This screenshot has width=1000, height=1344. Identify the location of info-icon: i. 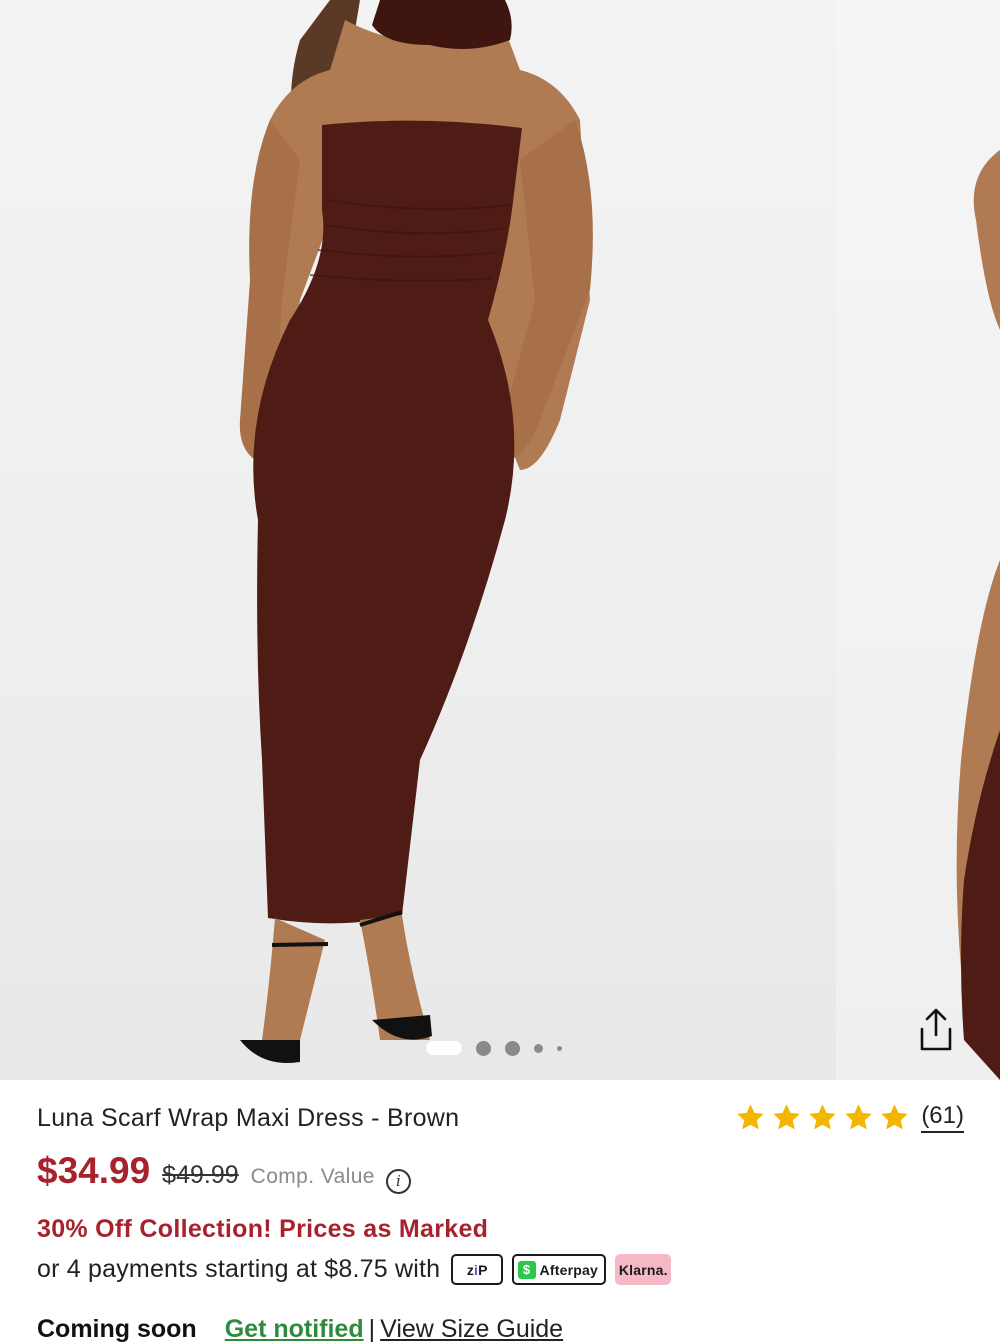
(398, 1181).